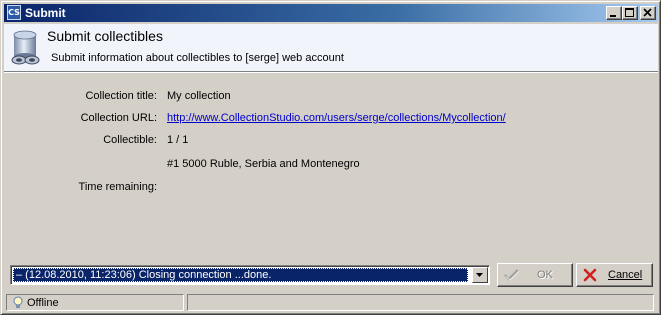 This screenshot has height=315, width=661. What do you see at coordinates (545, 275) in the screenshot?
I see `ok-label: OK` at bounding box center [545, 275].